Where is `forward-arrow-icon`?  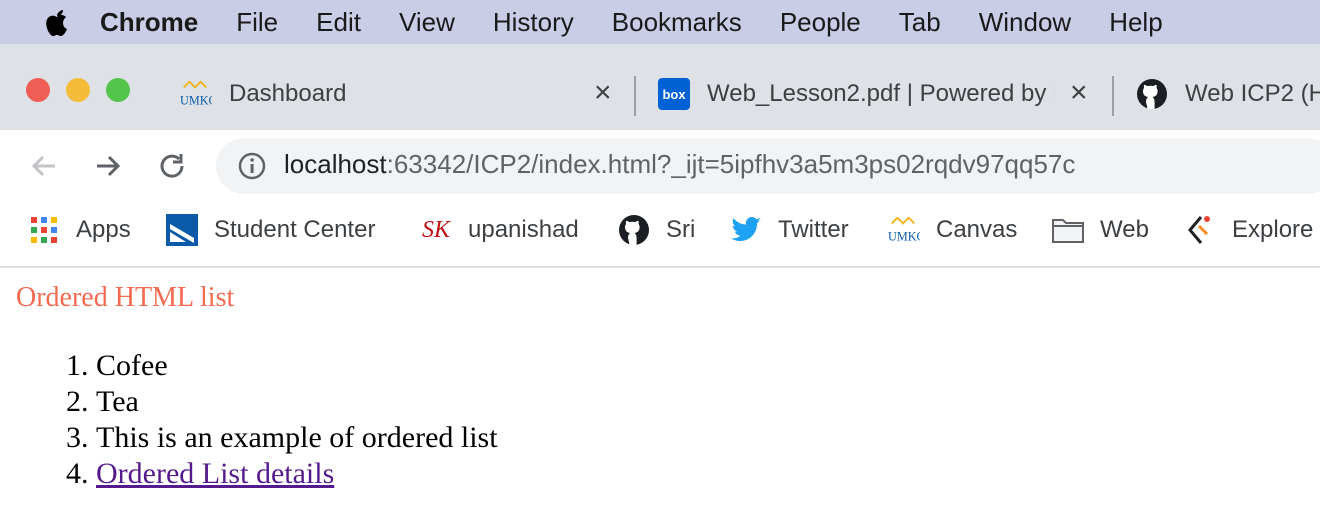
forward-arrow-icon is located at coordinates (108, 166).